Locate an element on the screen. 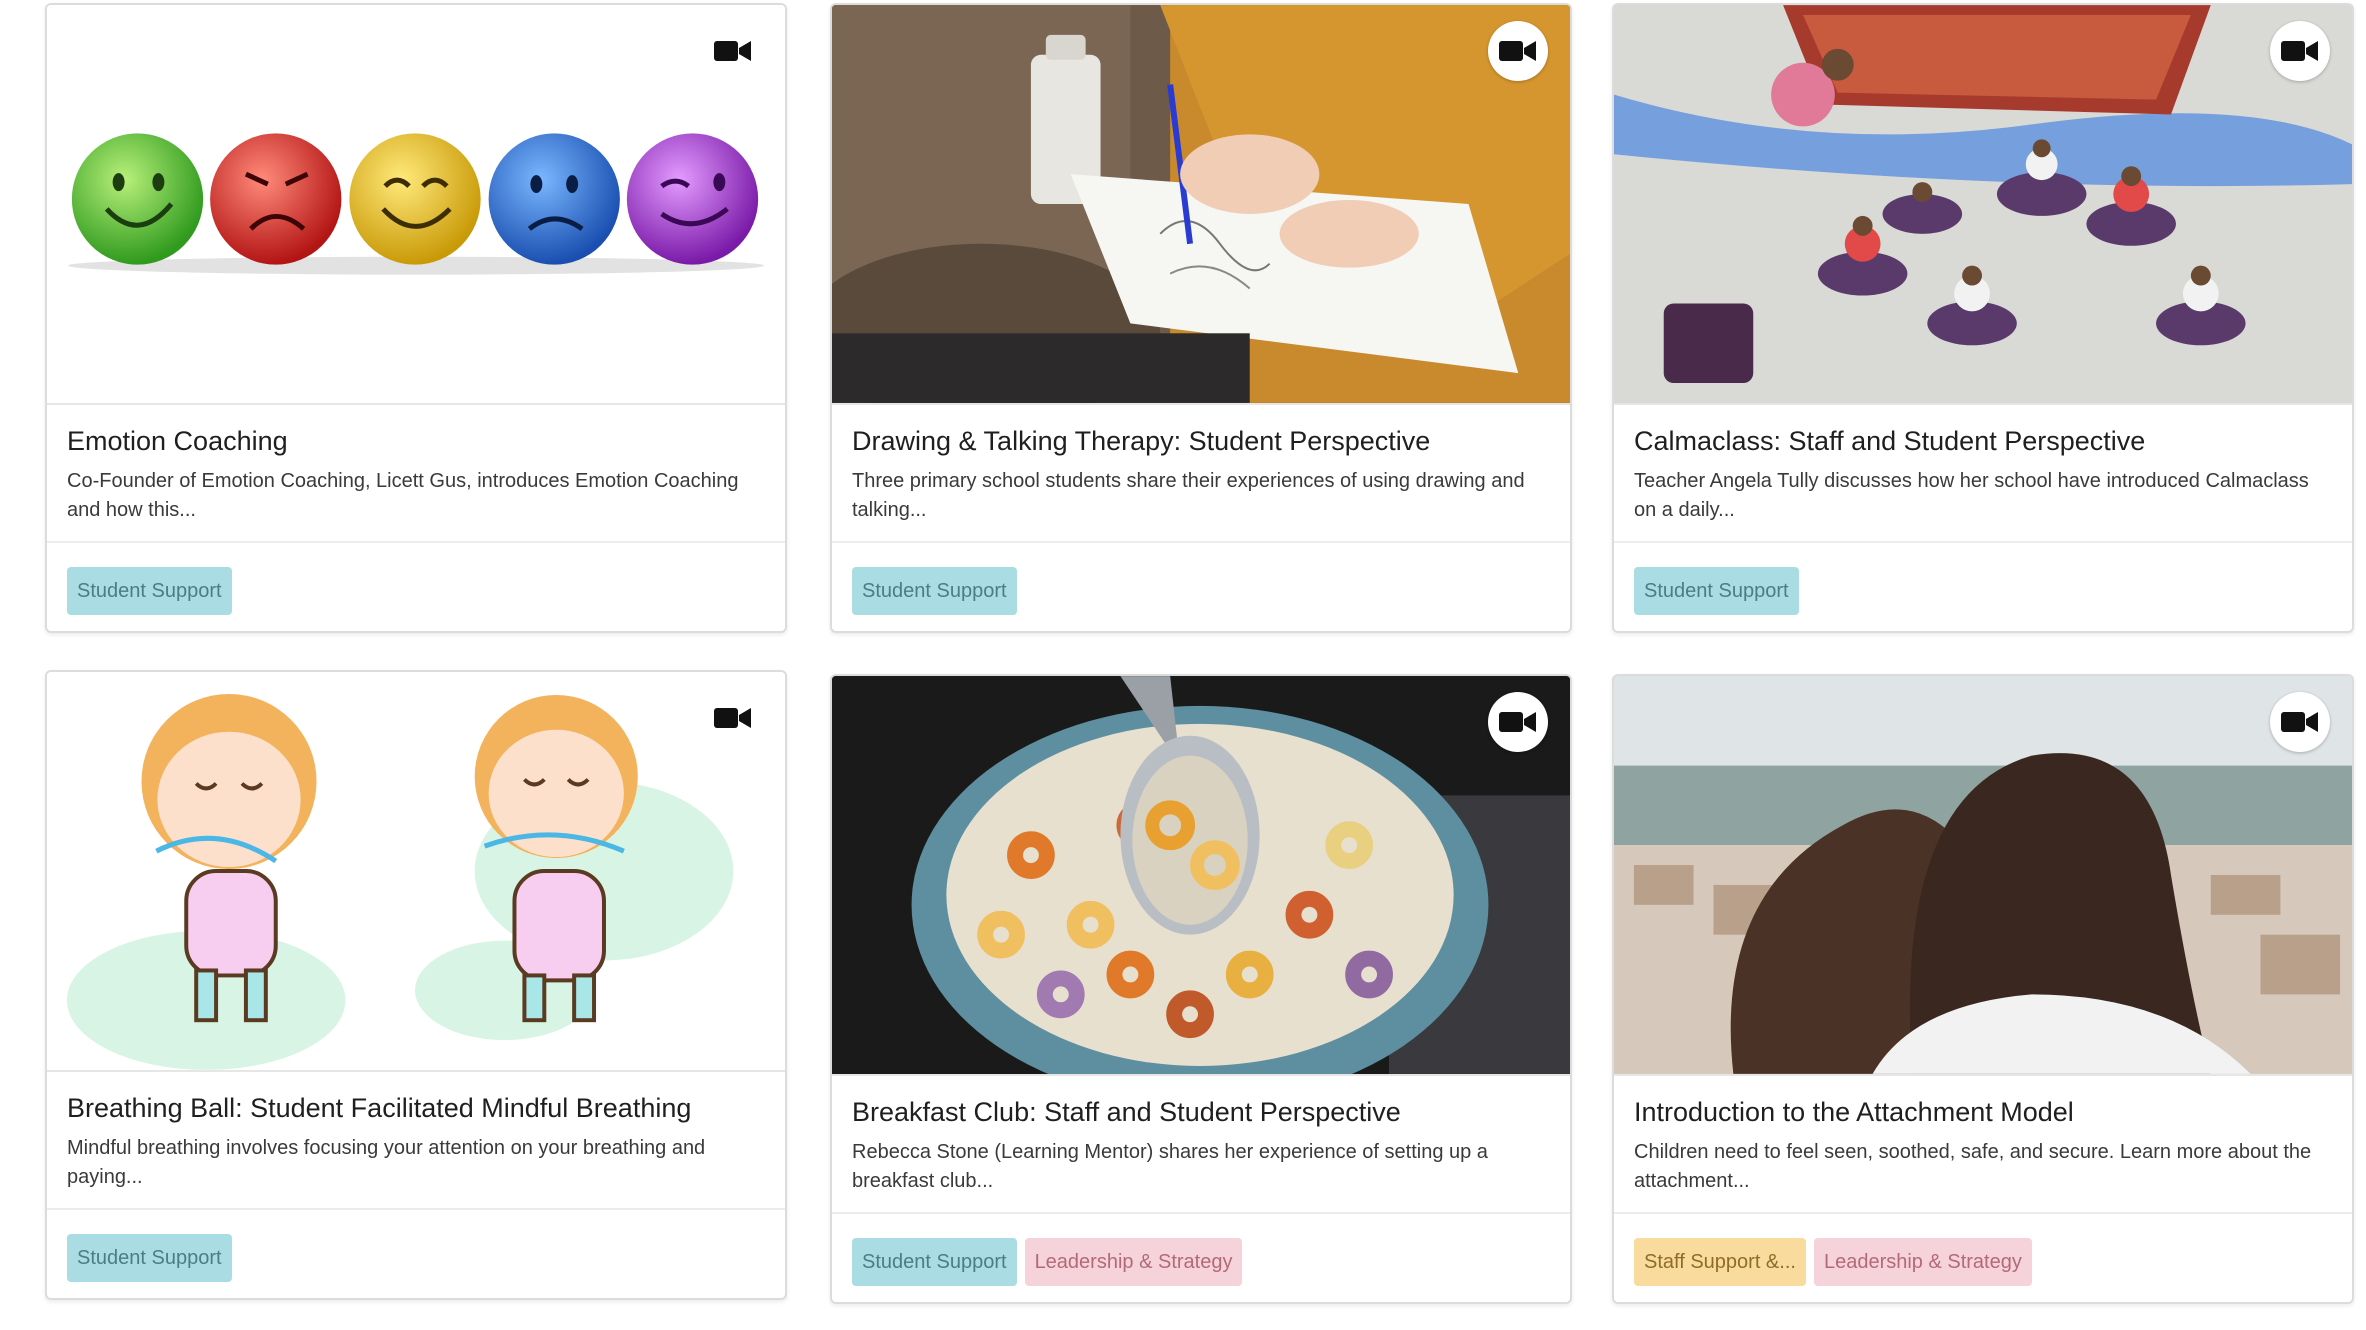 The image size is (2366, 1330). card-title: Emotion Coaching is located at coordinates (416, 441).